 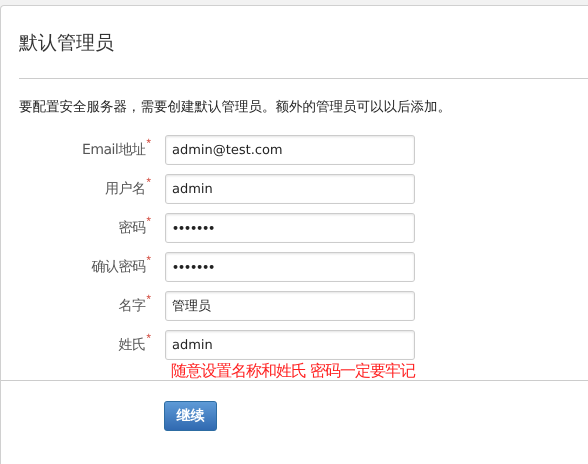 I want to click on intro-text: 要配置安全服务器，需要创建默认管理员。额外的管理员可以以后添加。, so click(x=235, y=107).